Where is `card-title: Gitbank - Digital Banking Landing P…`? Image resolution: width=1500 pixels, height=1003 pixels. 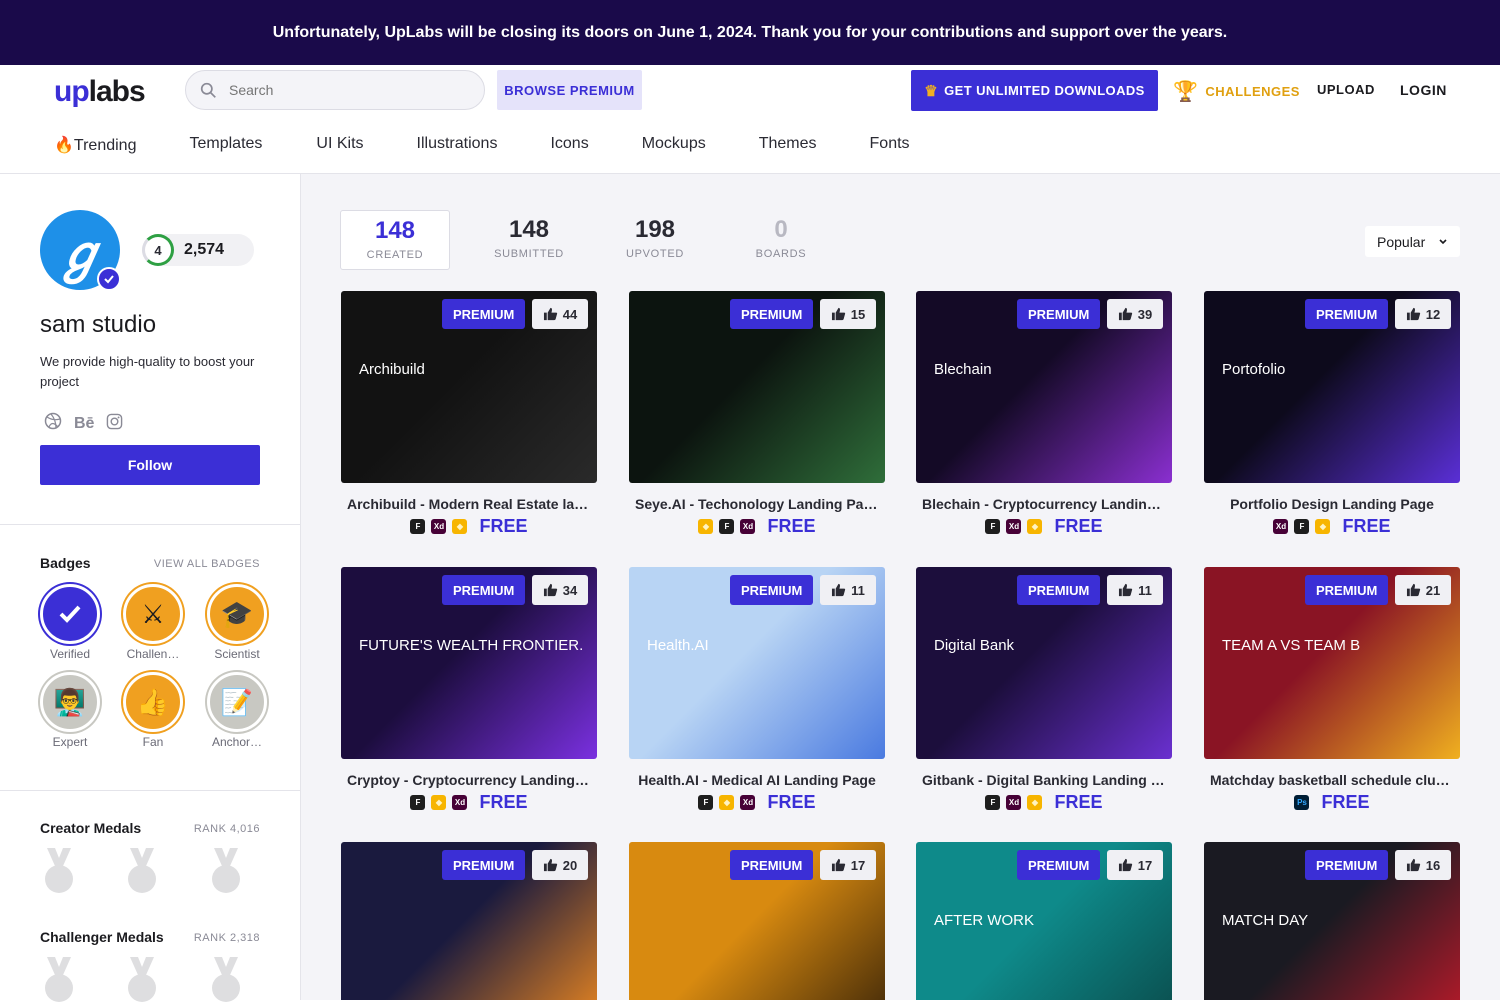 card-title: Gitbank - Digital Banking Landing P… is located at coordinates (1044, 780).